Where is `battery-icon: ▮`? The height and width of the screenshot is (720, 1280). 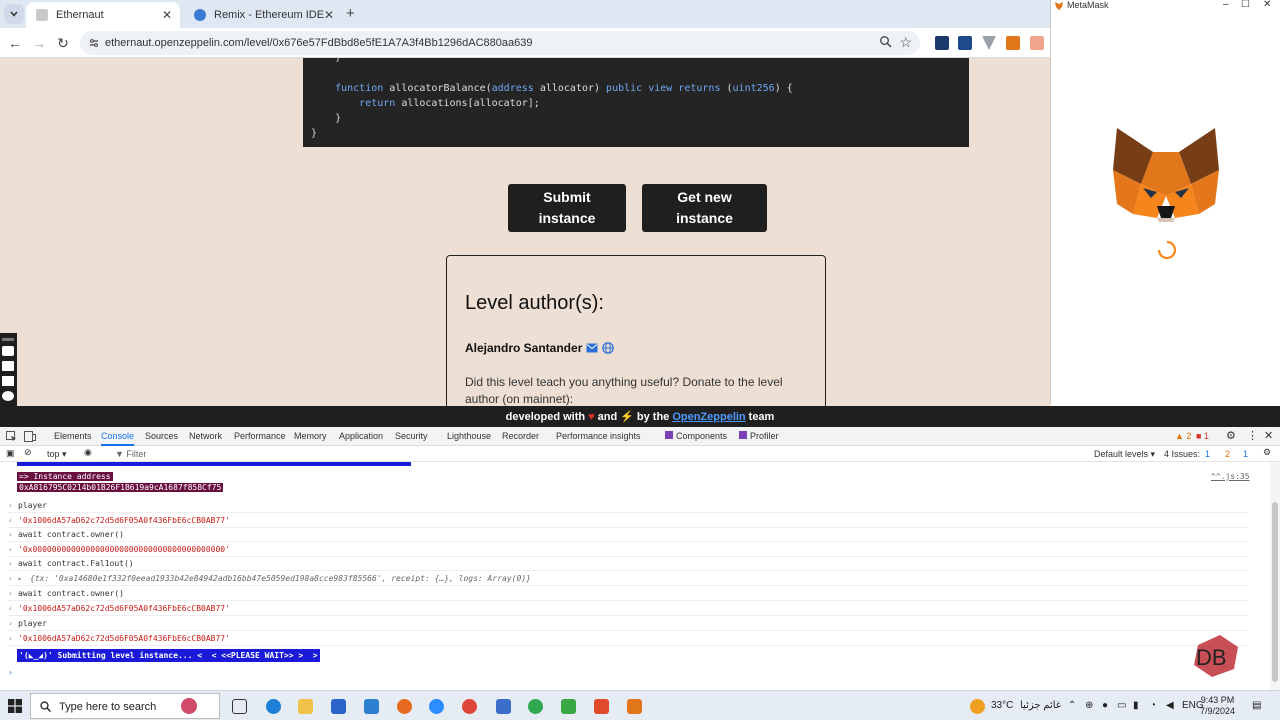 battery-icon: ▮ is located at coordinates (1136, 705).